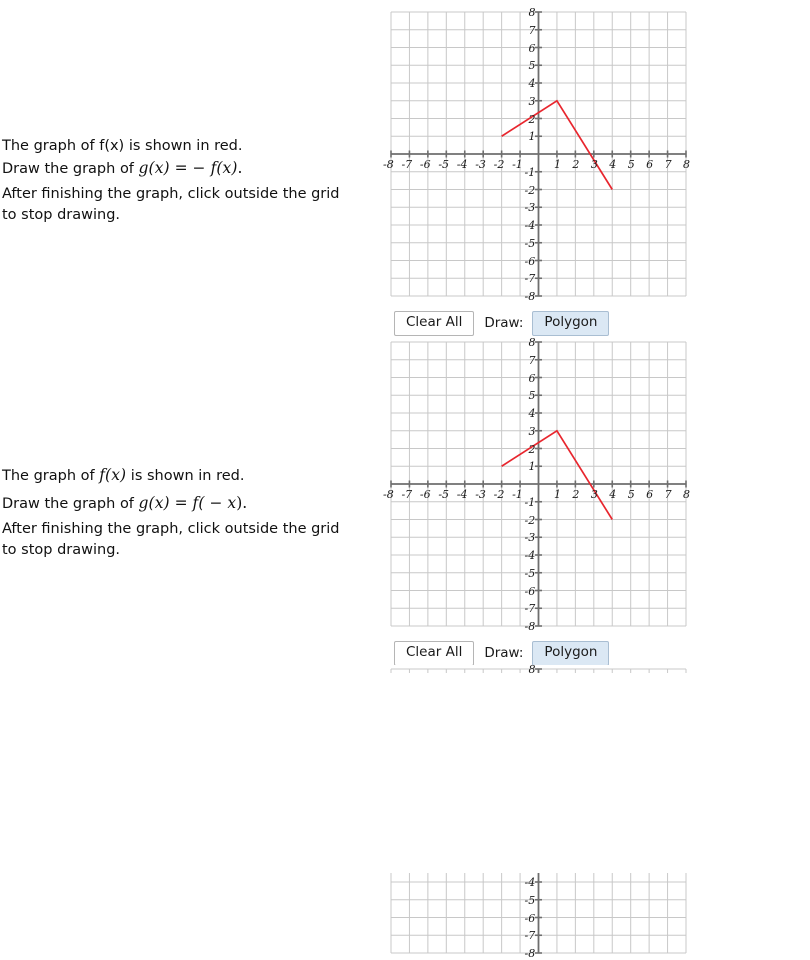 This screenshot has width=810, height=960. I want to click on prompt2-line-2-g-of-x: g(x), so click(154, 502).